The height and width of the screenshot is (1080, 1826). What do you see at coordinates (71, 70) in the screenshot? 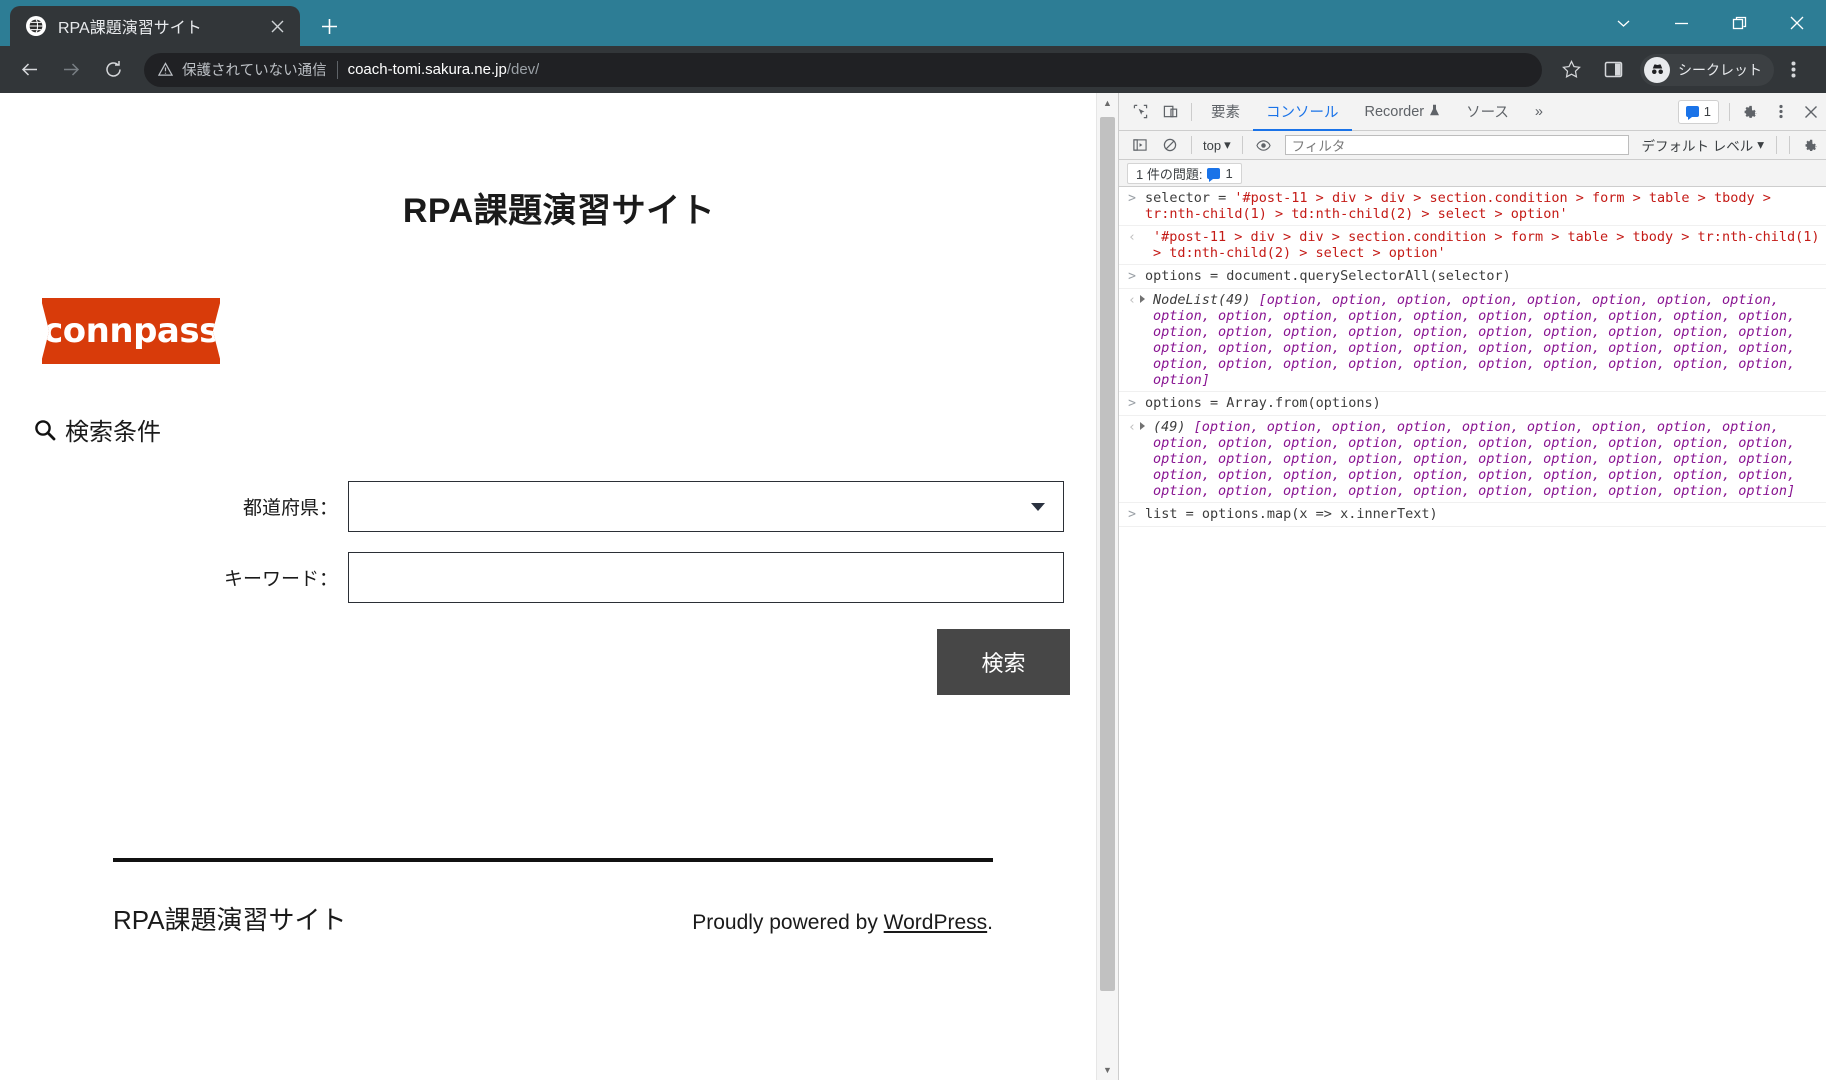
I see `forward-arrow-icon` at bounding box center [71, 70].